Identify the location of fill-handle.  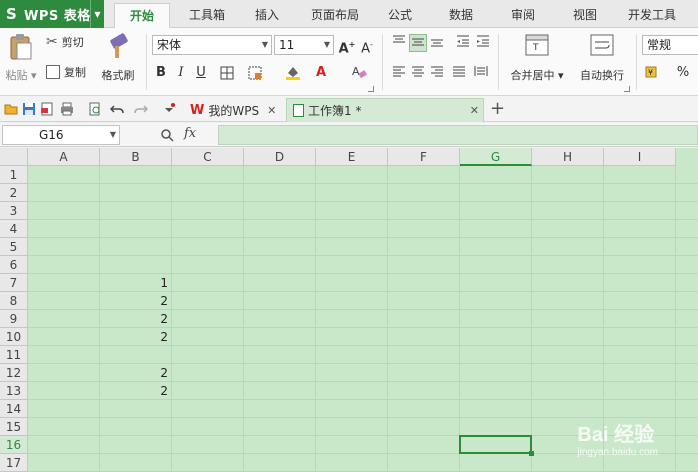
(531, 453).